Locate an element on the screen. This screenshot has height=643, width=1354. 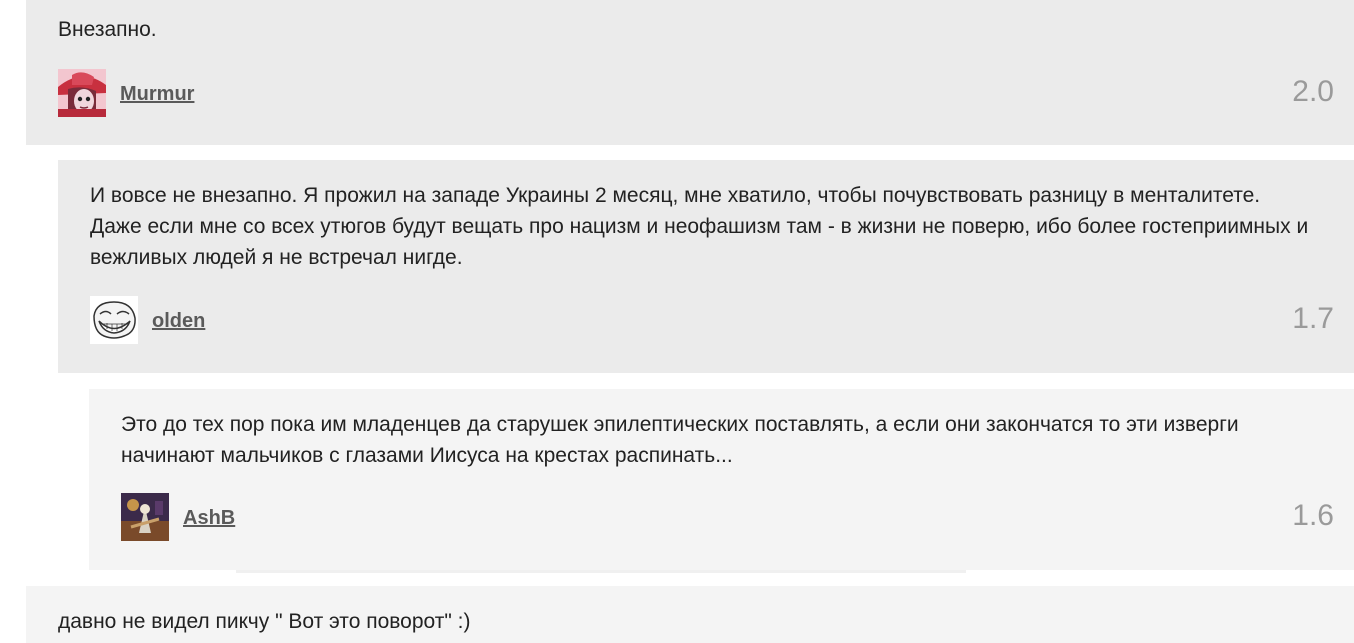
murmur-avatar-icon is located at coordinates (82, 93).